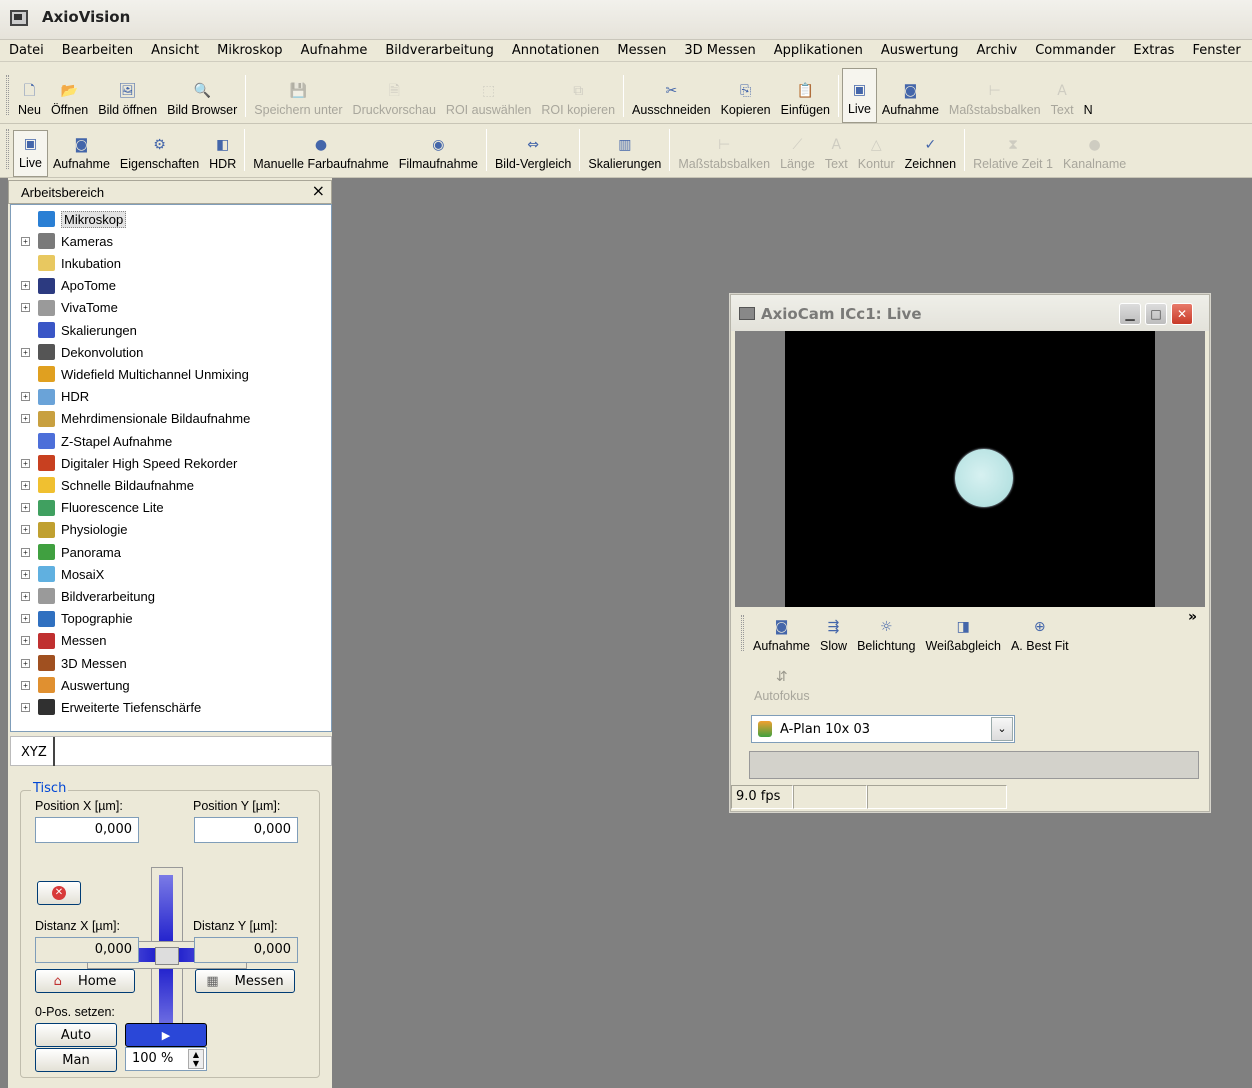 Image resolution: width=1252 pixels, height=1088 pixels. Describe the element at coordinates (995, 92) in the screenshot. I see `toolbar1-button-13: ⊢ Maßstabsbalken` at that location.